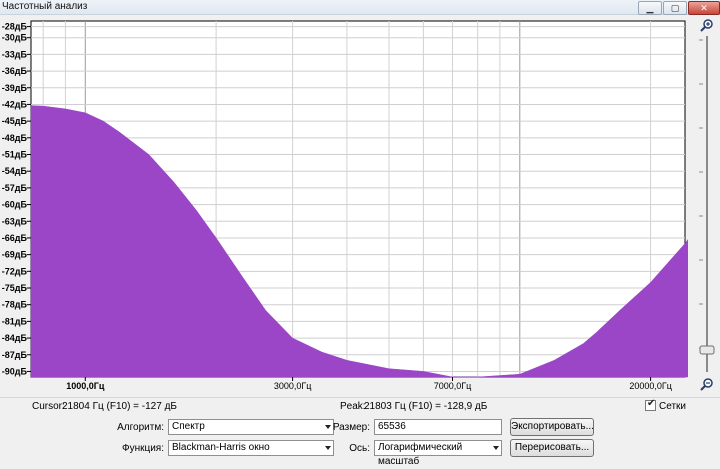 This screenshot has height=469, width=720. Describe the element at coordinates (453, 386) in the screenshot. I see `x-tick-label: 7000,0Гц` at that location.